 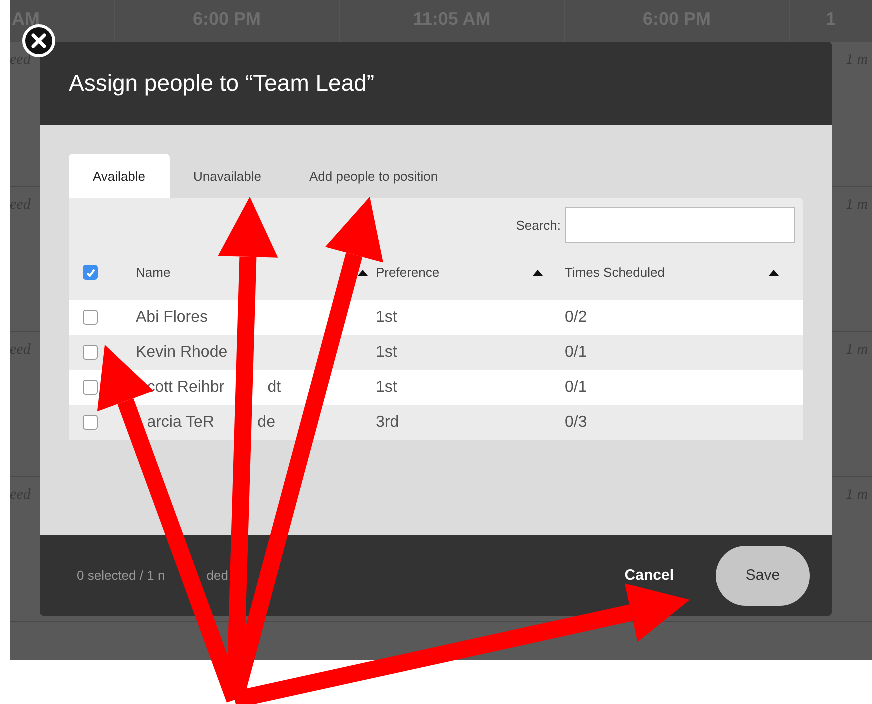 I want to click on tab: Unavailable, so click(x=228, y=176).